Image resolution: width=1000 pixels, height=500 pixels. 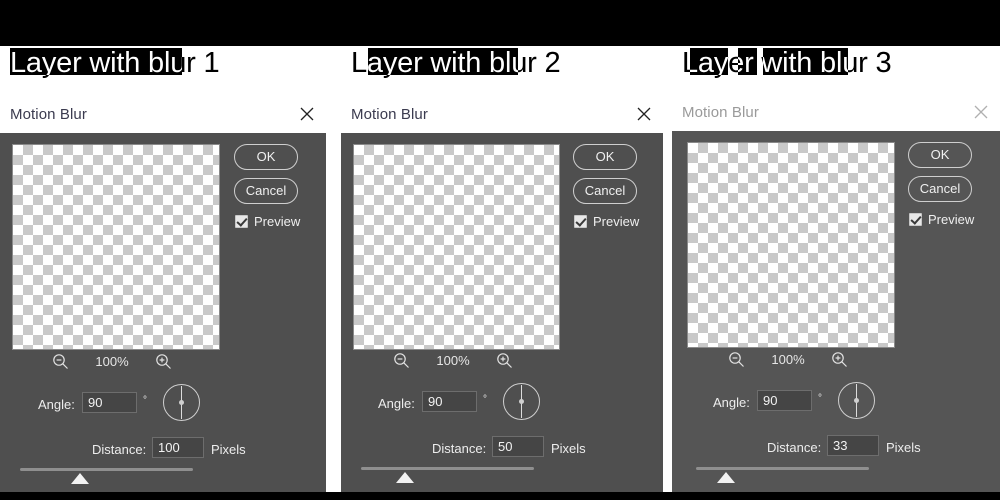 I want to click on zoom-level-1: 100%, so click(x=112, y=361).